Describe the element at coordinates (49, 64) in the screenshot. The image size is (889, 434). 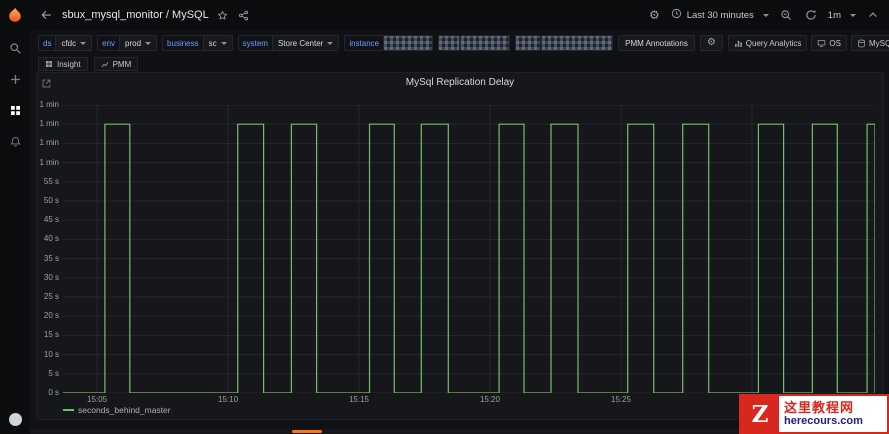
I see `grid-icon` at that location.